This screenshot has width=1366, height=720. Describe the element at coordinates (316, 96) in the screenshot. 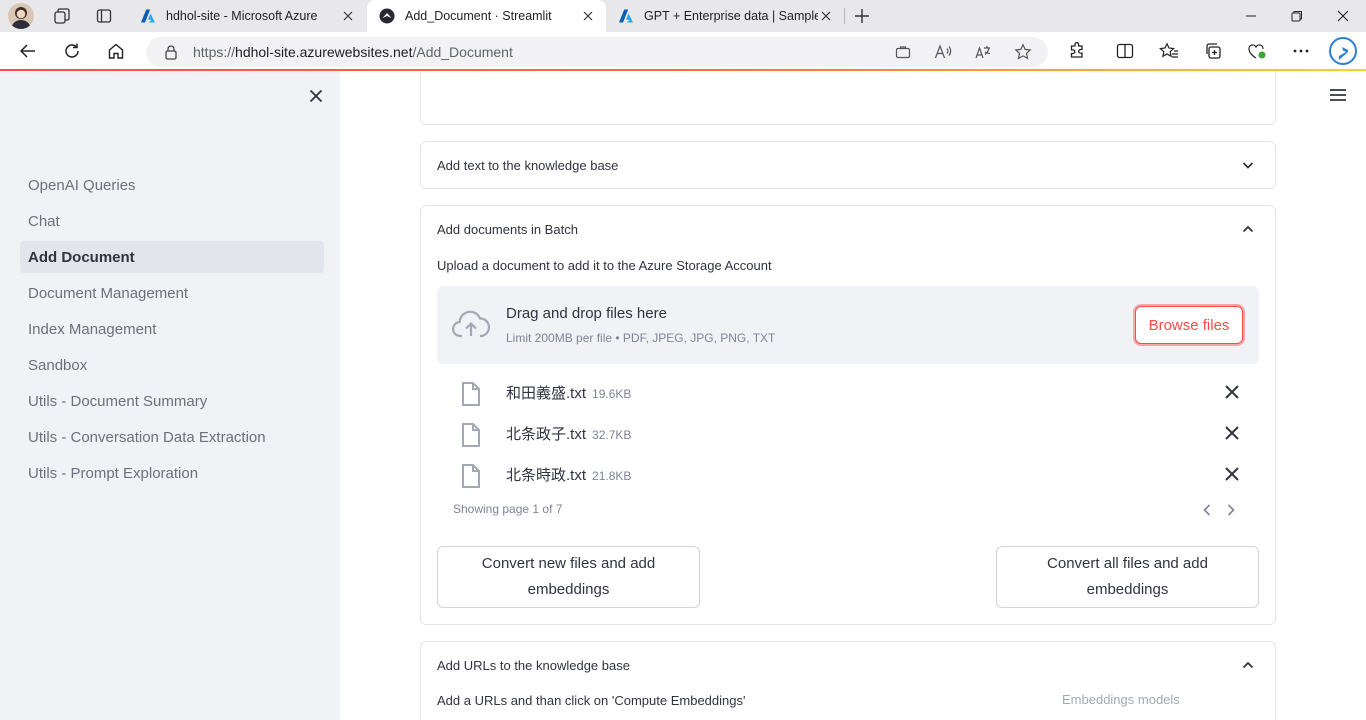

I see `close-sidebar-icon` at that location.